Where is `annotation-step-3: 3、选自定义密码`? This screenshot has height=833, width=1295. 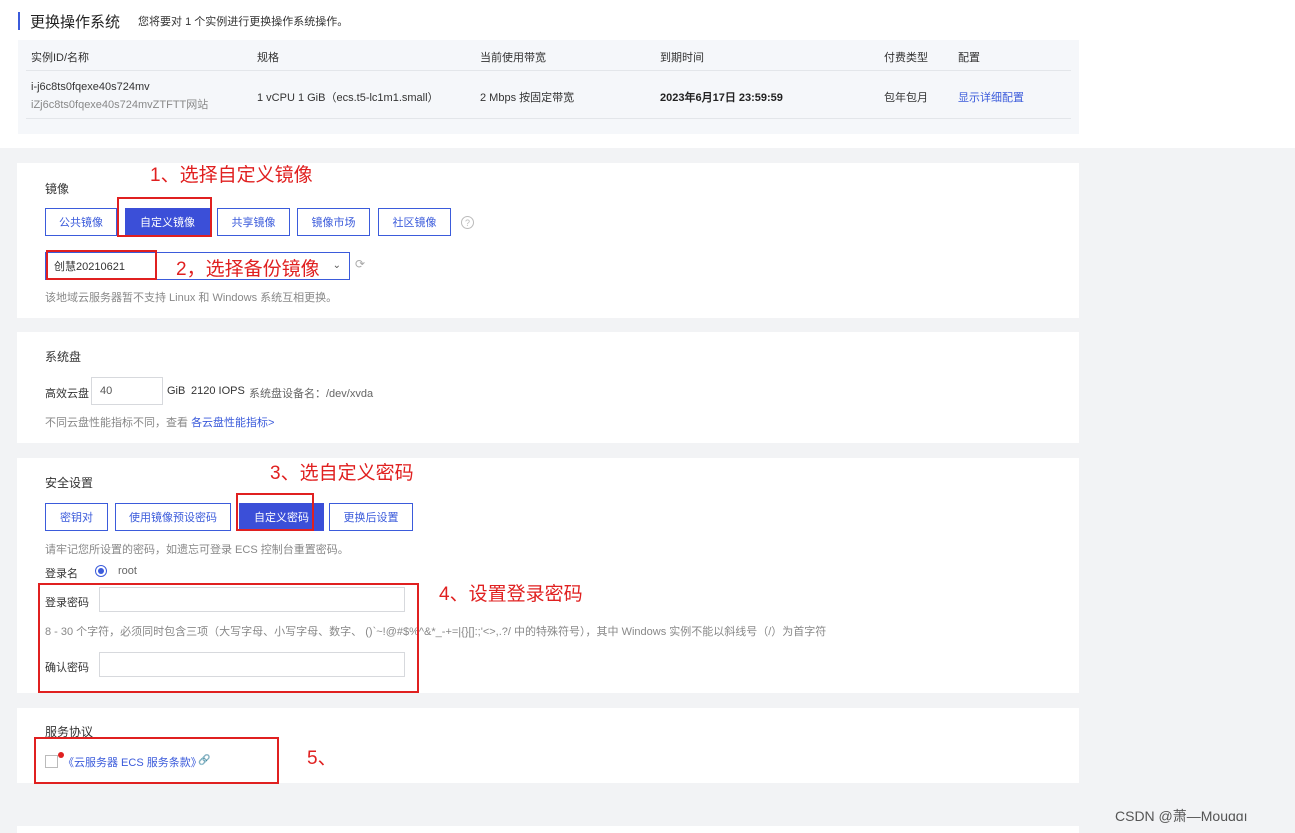 annotation-step-3: 3、选自定义密码 is located at coordinates (342, 473).